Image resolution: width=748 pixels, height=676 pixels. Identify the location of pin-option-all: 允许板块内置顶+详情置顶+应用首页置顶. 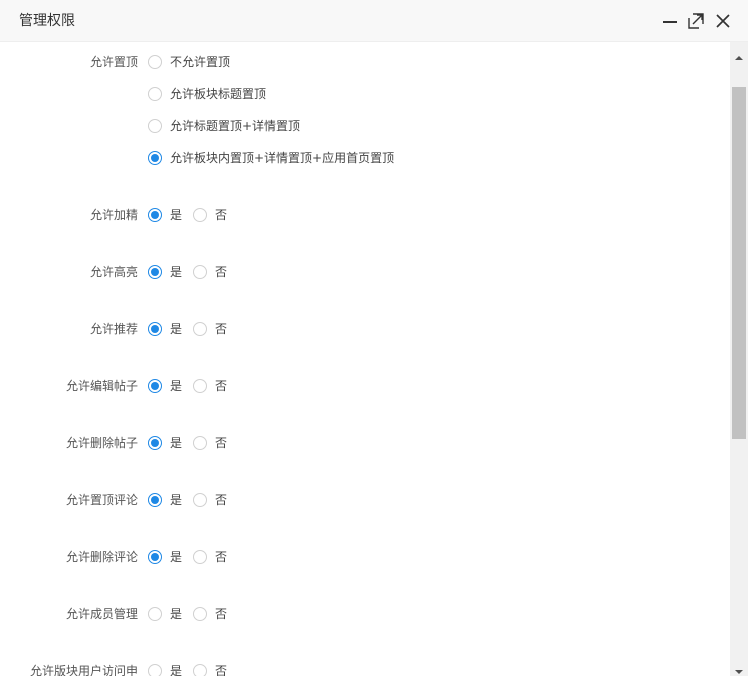
(271, 158).